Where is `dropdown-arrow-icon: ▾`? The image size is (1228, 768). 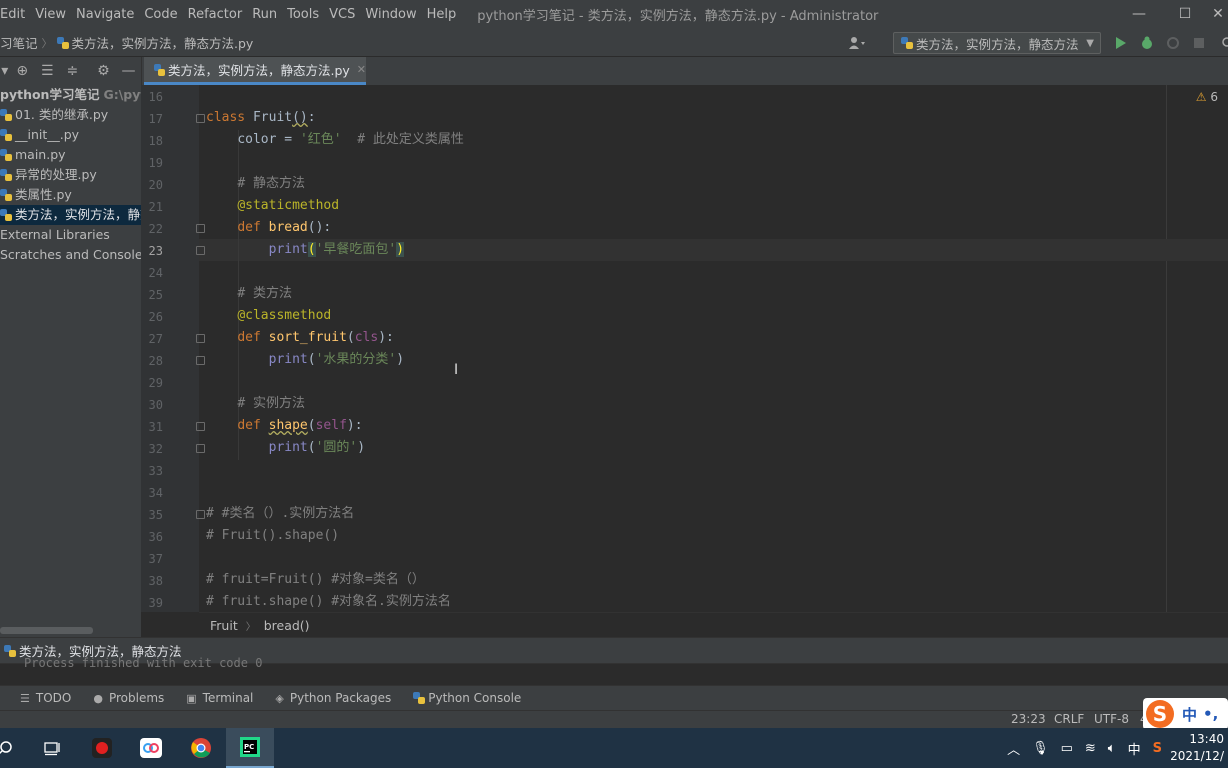 dropdown-arrow-icon: ▾ is located at coordinates (5, 71).